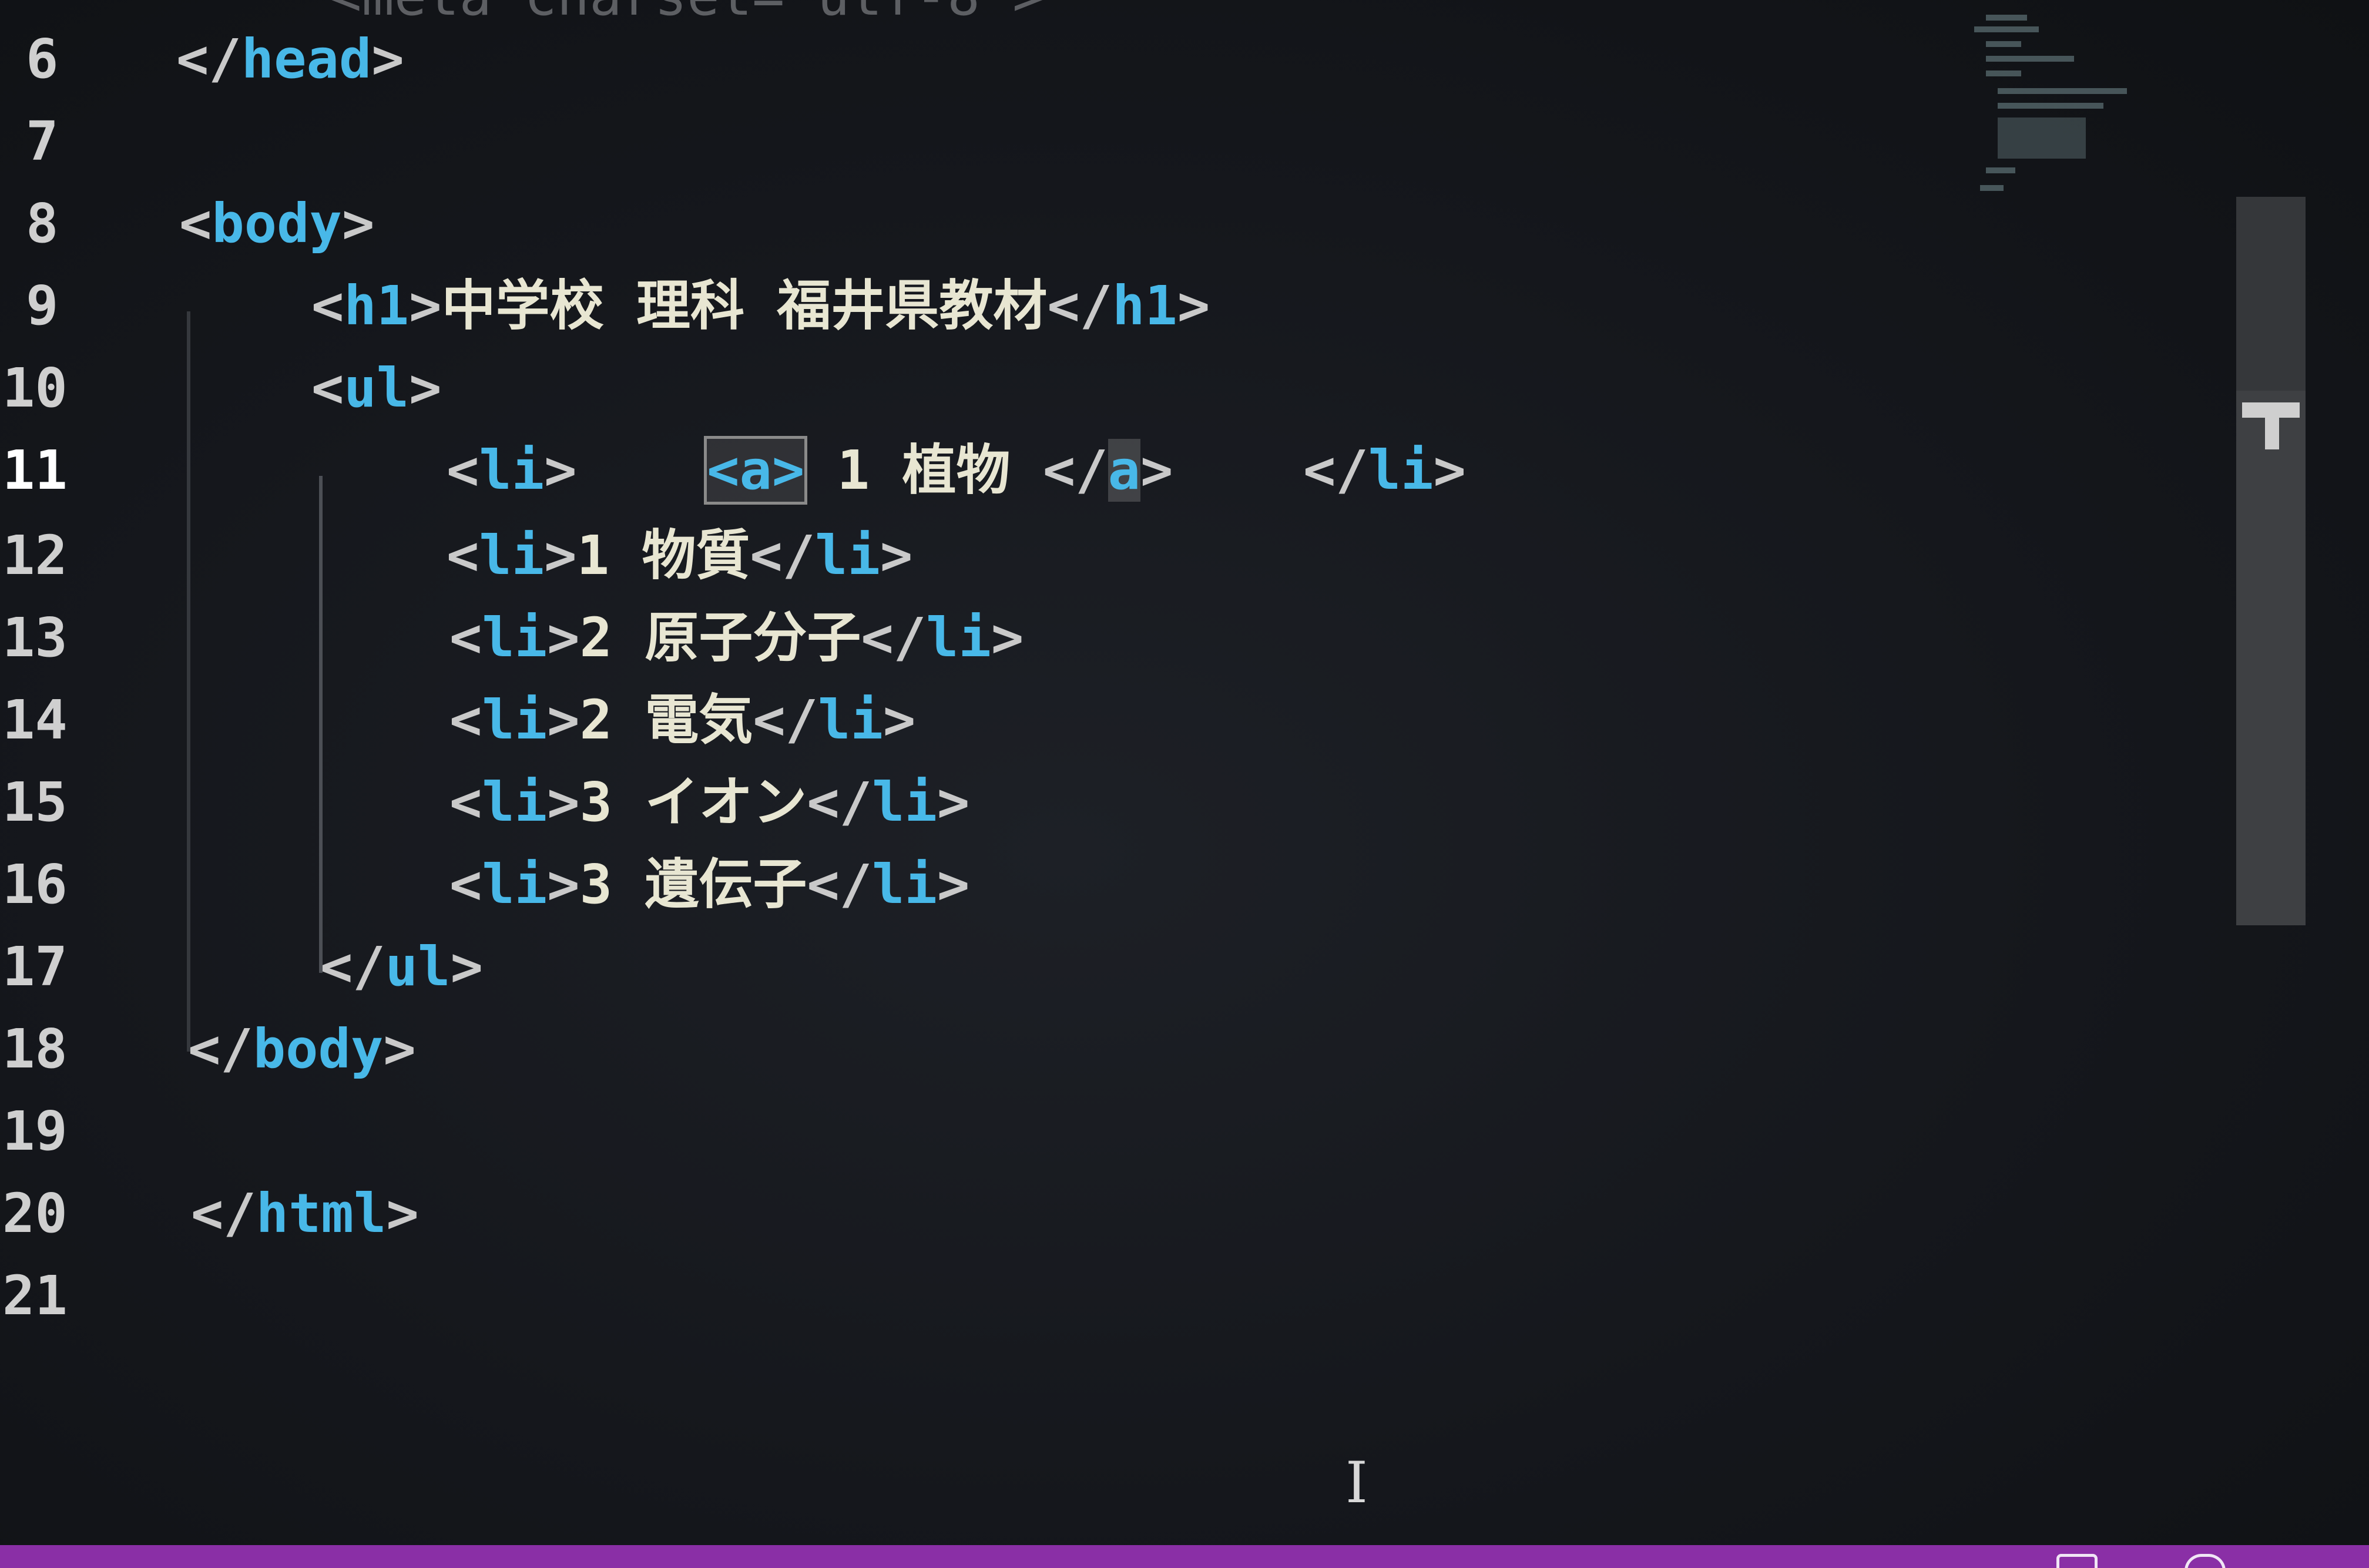  What do you see at coordinates (2077, 1561) in the screenshot?
I see `notification-icon` at bounding box center [2077, 1561].